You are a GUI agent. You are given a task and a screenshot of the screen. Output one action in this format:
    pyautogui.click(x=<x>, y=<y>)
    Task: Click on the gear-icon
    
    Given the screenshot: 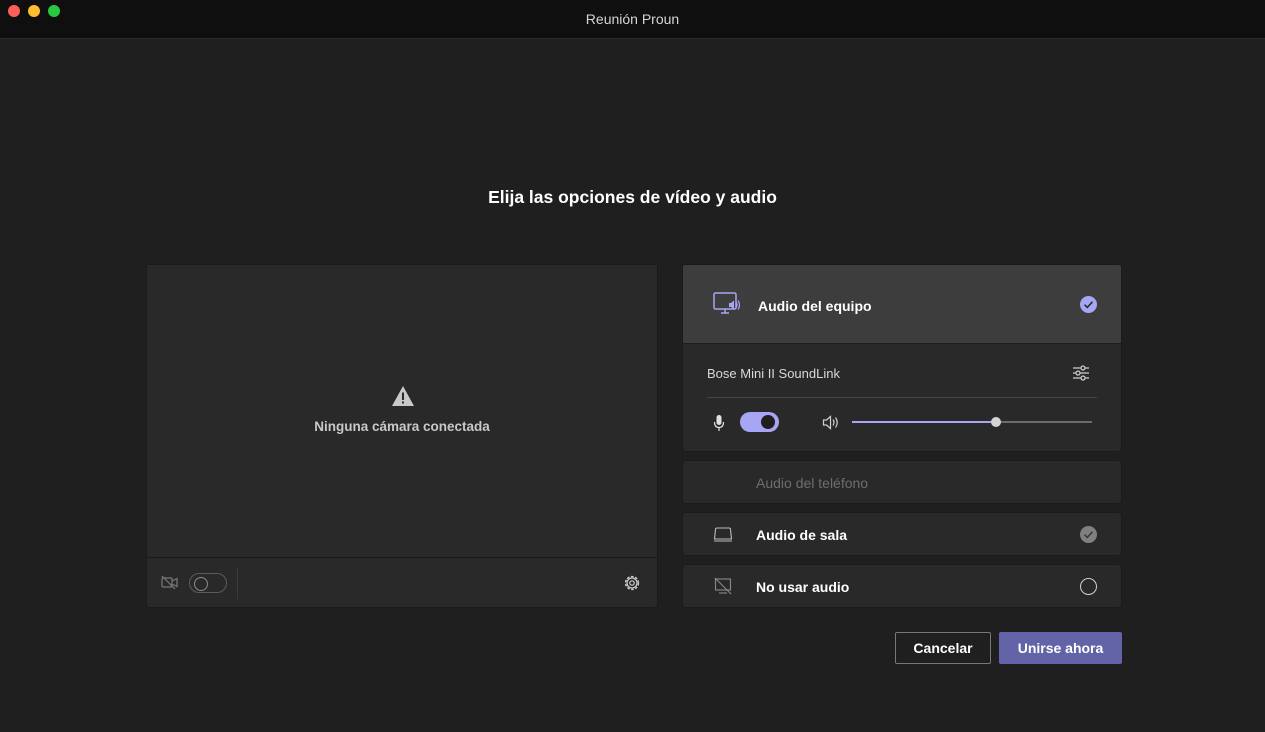 What is the action you would take?
    pyautogui.click(x=632, y=583)
    